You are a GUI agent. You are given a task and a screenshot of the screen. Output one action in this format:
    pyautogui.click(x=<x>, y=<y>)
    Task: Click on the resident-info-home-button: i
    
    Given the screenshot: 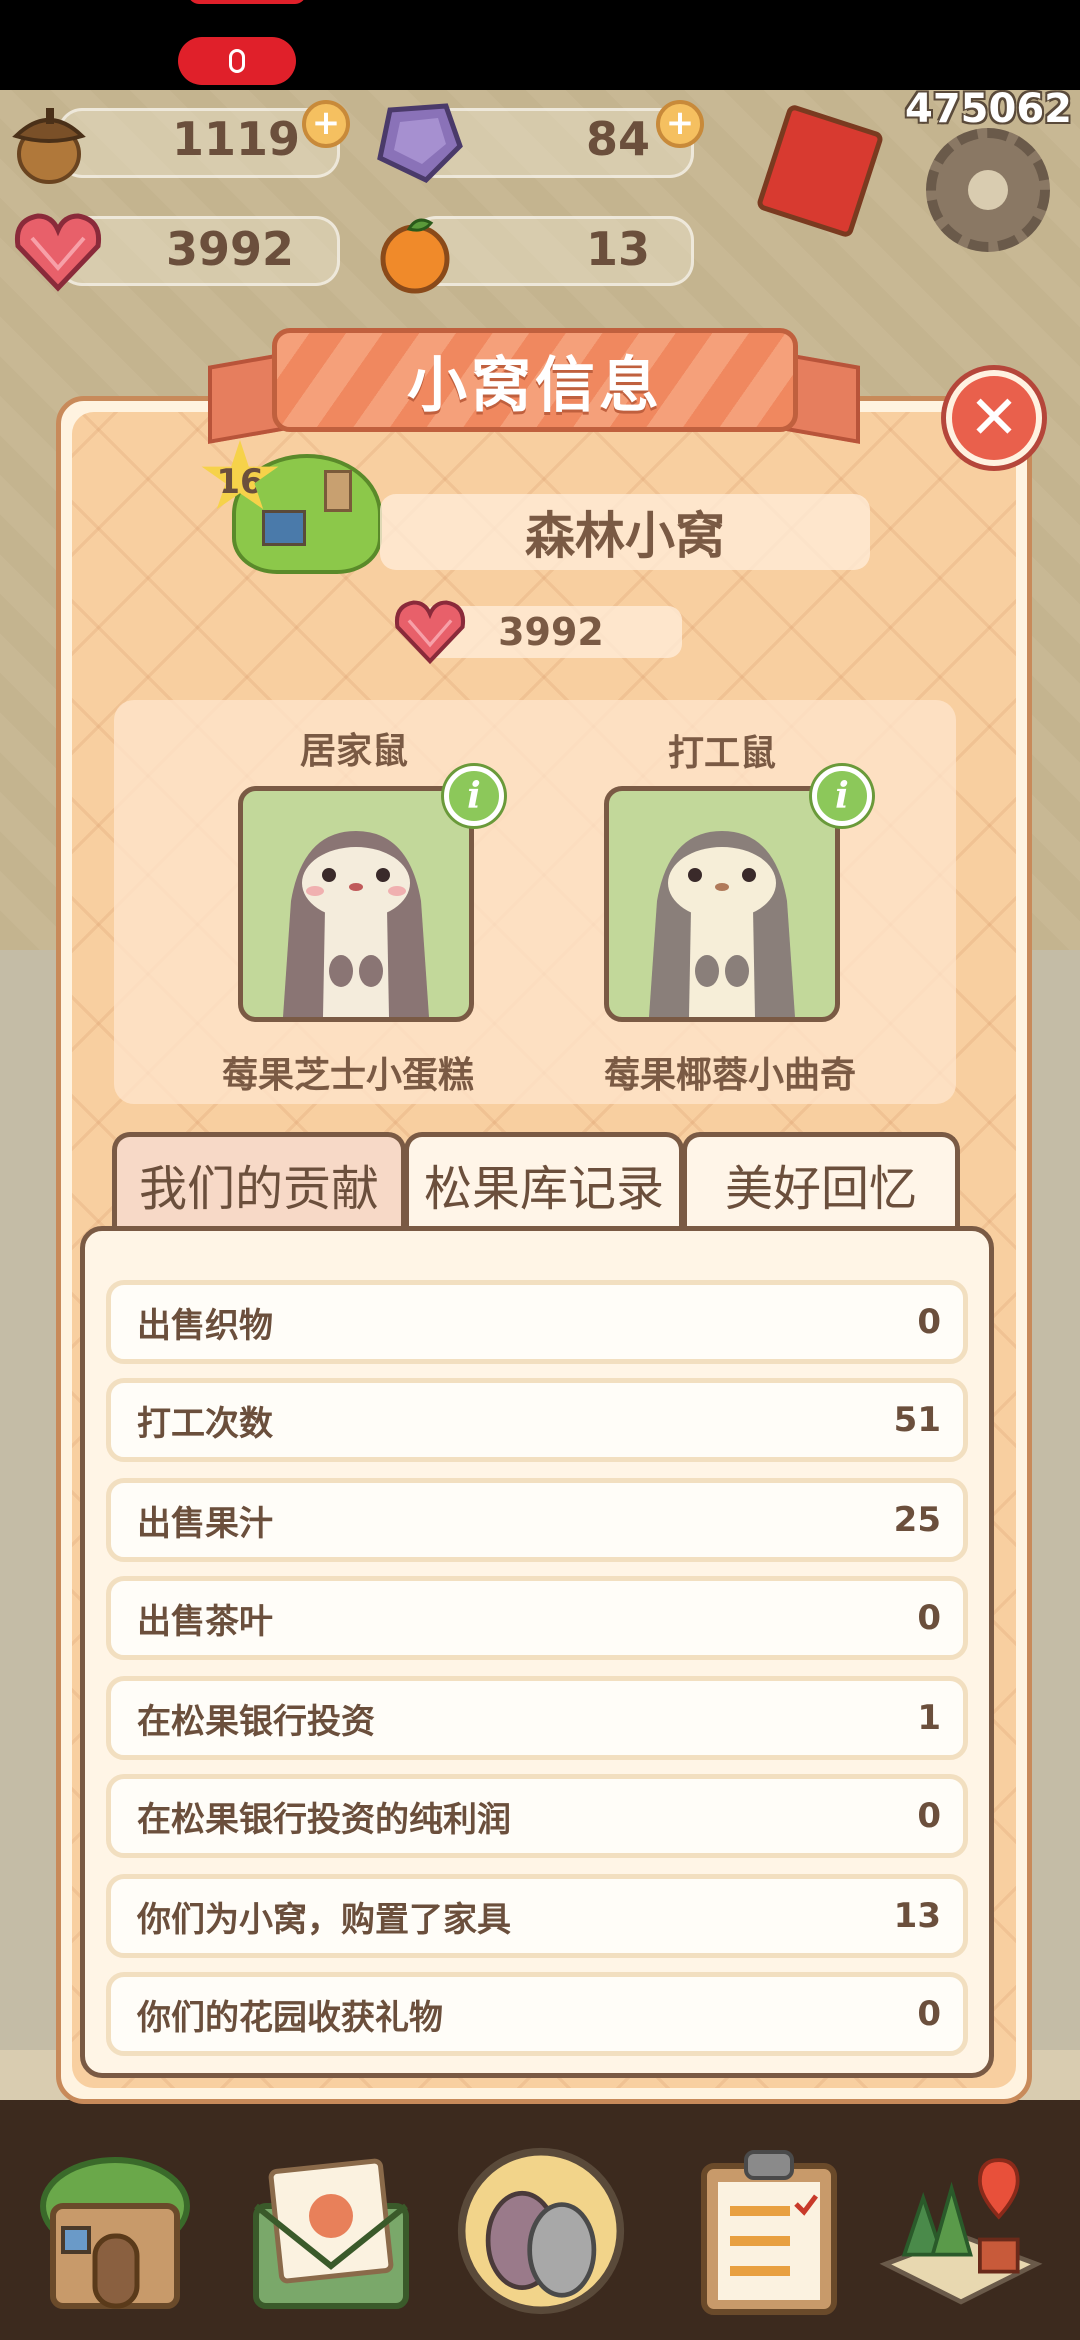 What is the action you would take?
    pyautogui.click(x=474, y=796)
    